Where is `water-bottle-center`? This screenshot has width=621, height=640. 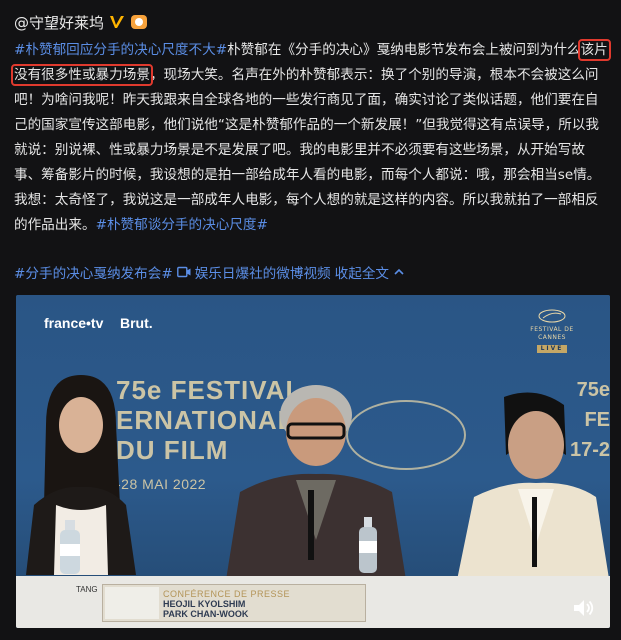
water-bottle-center is located at coordinates (368, 545).